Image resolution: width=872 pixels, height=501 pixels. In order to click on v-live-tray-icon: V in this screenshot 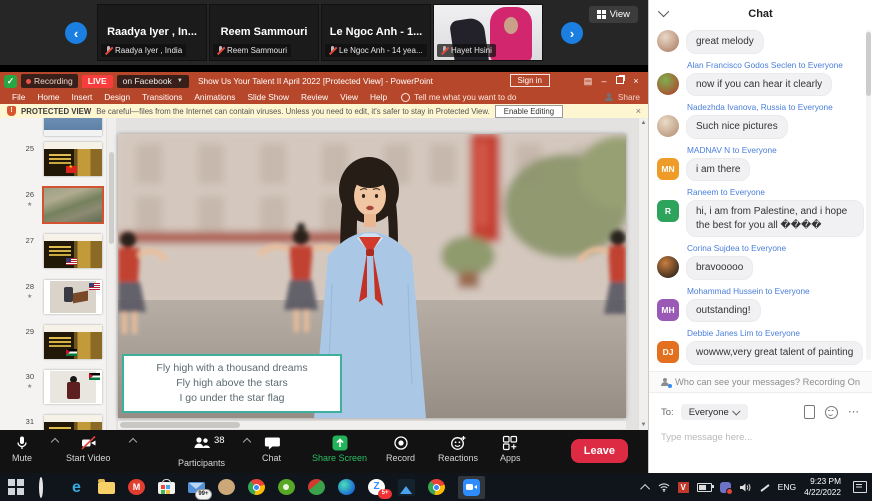, I will do `click(683, 487)`.